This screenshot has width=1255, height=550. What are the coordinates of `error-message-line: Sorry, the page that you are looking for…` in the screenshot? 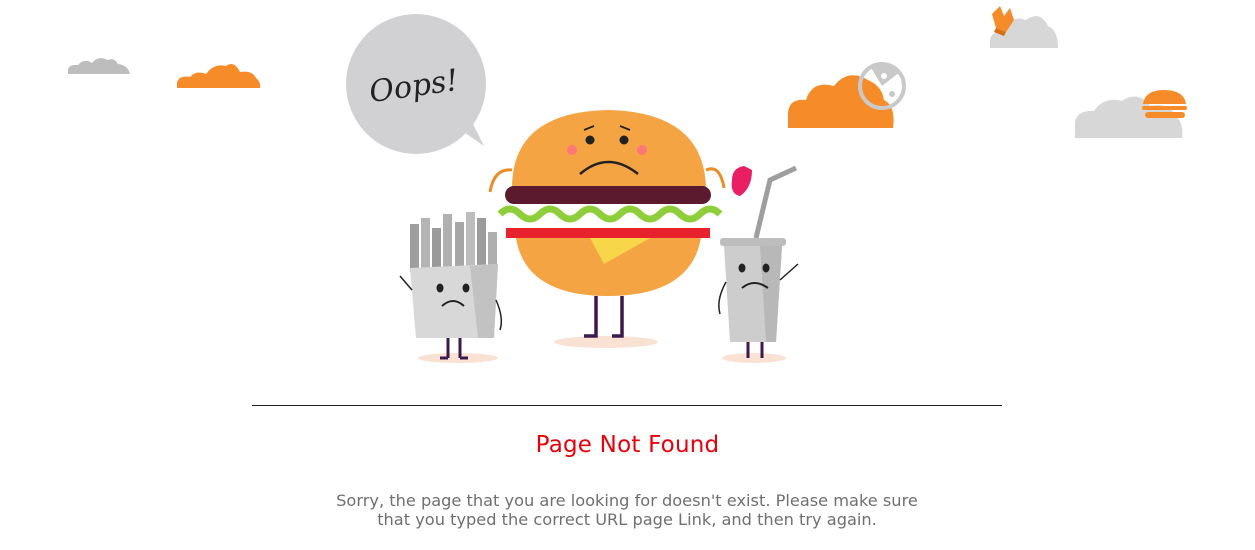 It's located at (627, 500).